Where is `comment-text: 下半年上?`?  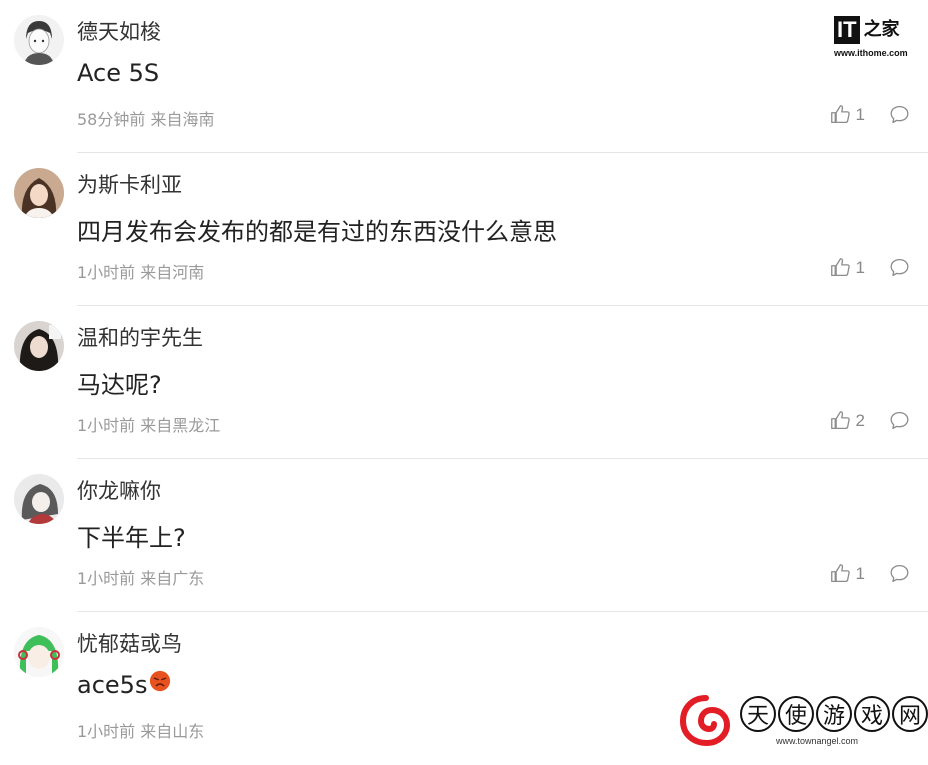
comment-text: 下半年上? is located at coordinates (131, 535).